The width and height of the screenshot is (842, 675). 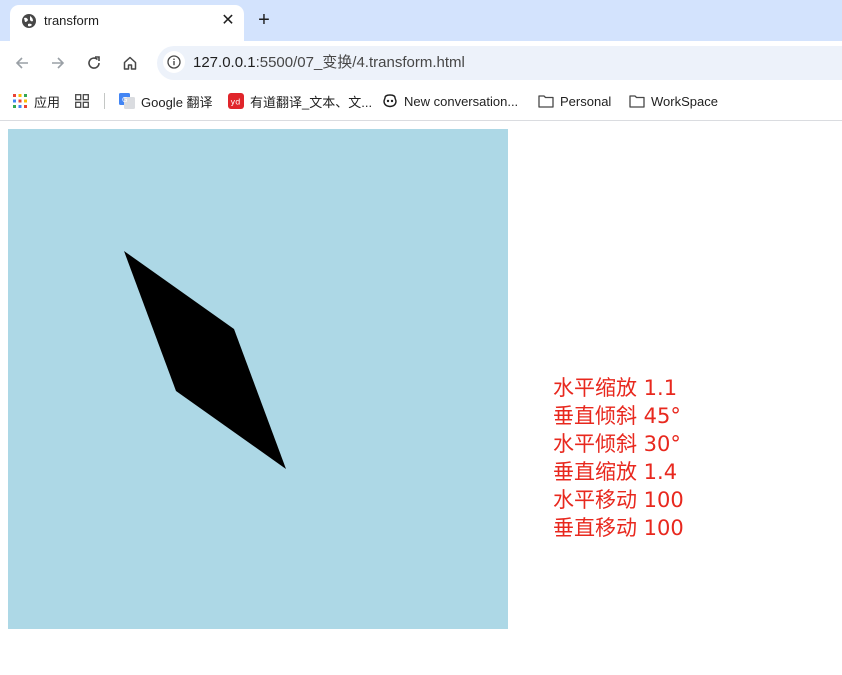 I want to click on toolbar: 127.0.0.1:5500/07_变换/4.transform.html, so click(x=421, y=62).